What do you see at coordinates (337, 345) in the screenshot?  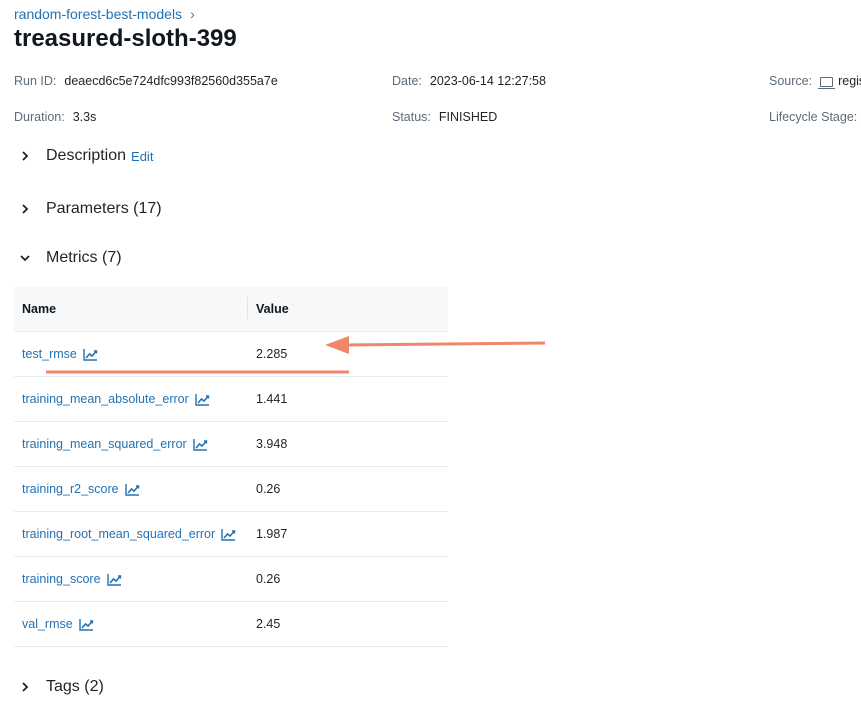 I see `annotation-arrowhead` at bounding box center [337, 345].